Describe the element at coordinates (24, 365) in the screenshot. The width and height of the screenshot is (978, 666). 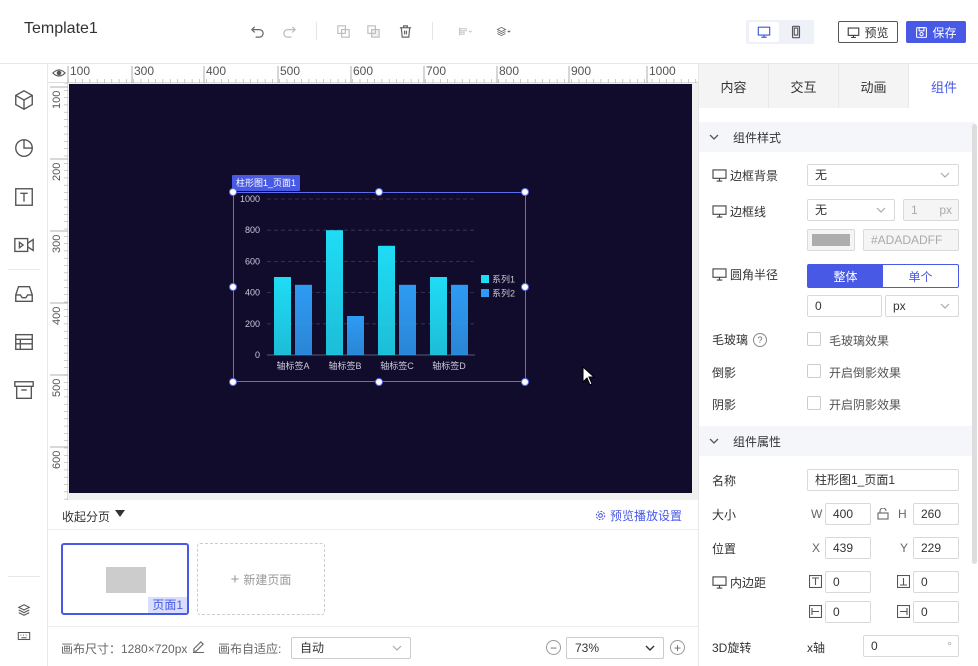
I see `left-sidebar` at that location.